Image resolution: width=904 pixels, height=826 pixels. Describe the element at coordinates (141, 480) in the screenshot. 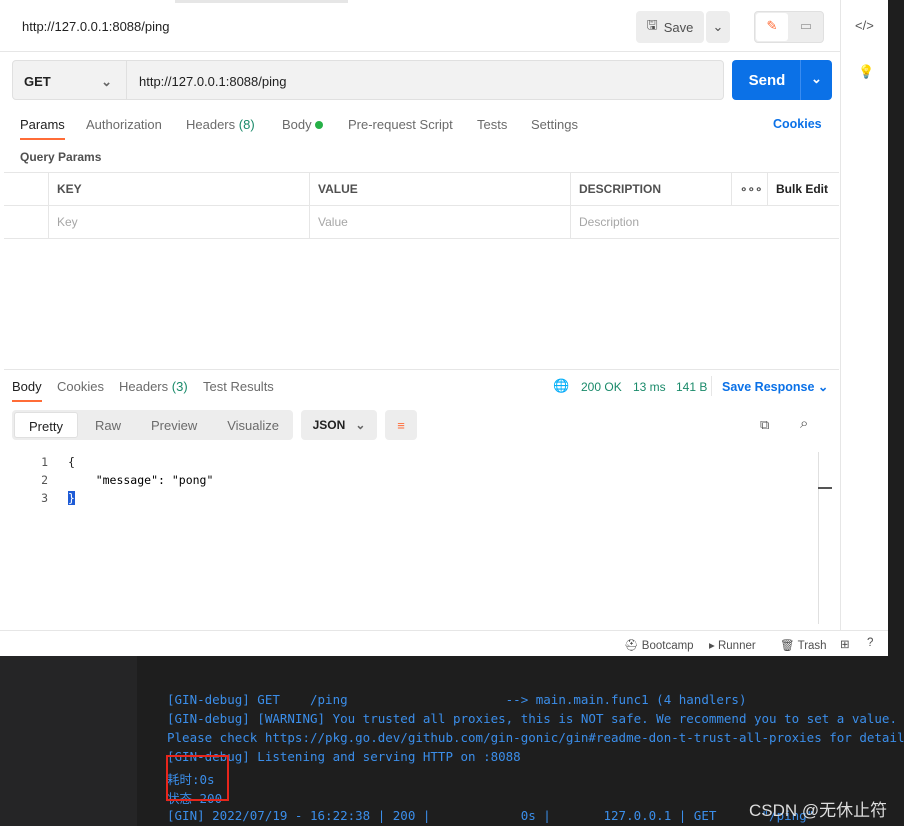

I see `code-line: "message": "pong"` at that location.